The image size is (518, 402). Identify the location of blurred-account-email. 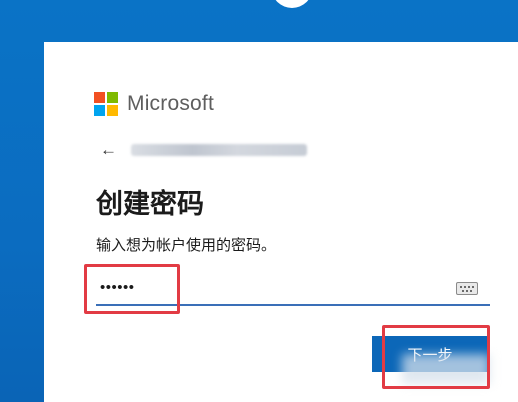
(219, 150).